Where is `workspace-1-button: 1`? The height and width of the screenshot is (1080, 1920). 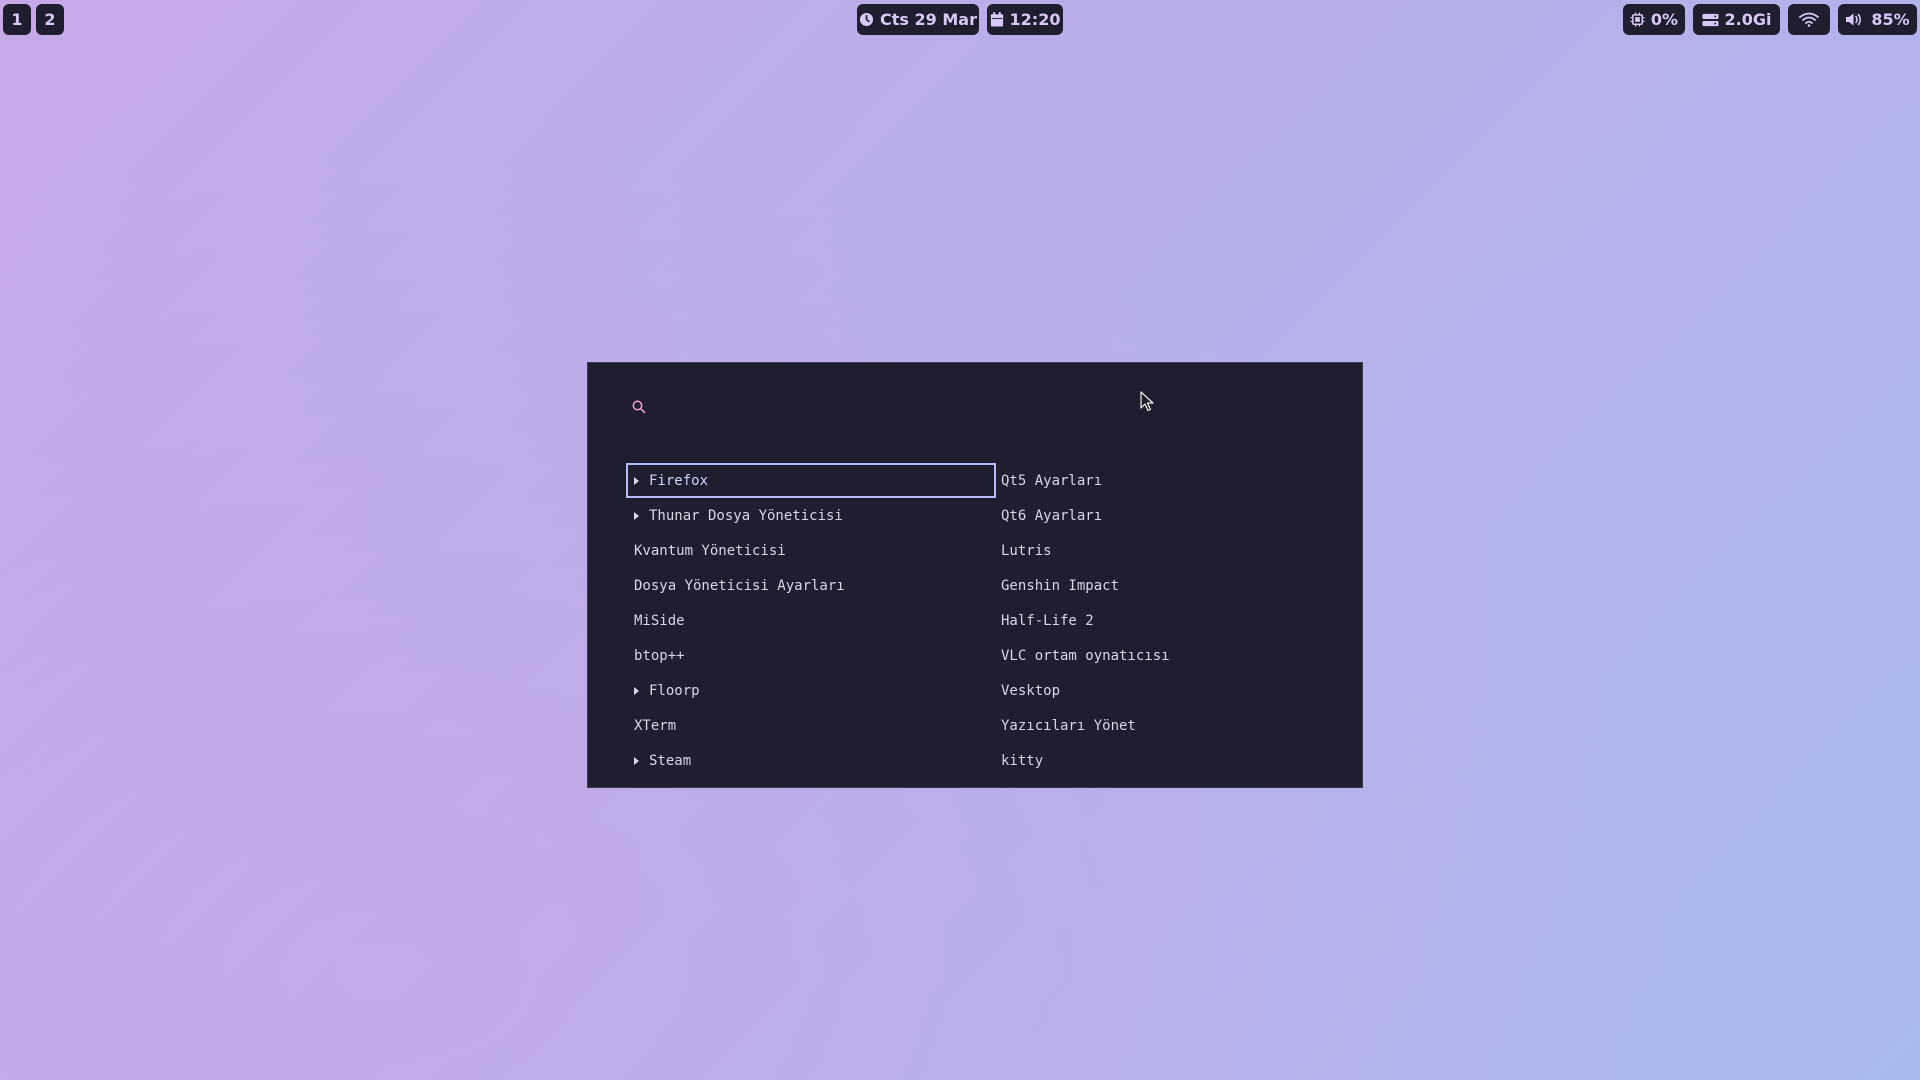
workspace-1-button: 1 is located at coordinates (17, 19).